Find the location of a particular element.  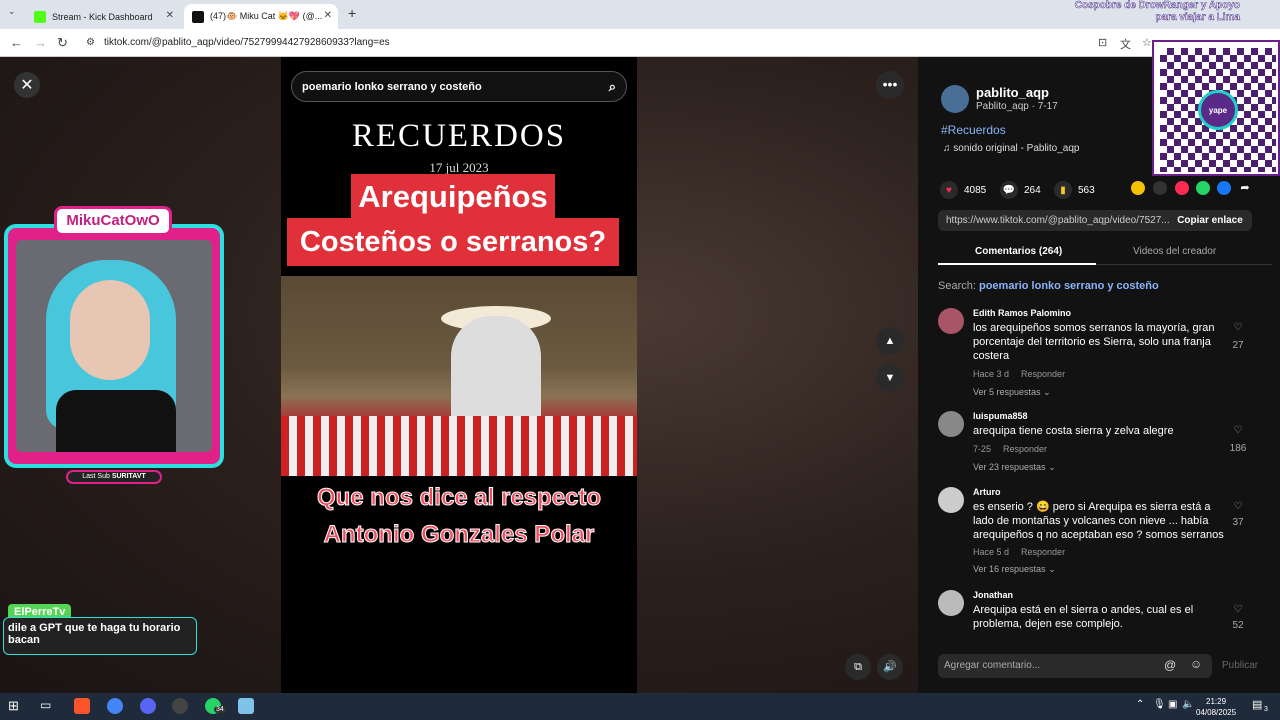

last-sub-badge: Last Sub SURITAVT is located at coordinates (114, 477).